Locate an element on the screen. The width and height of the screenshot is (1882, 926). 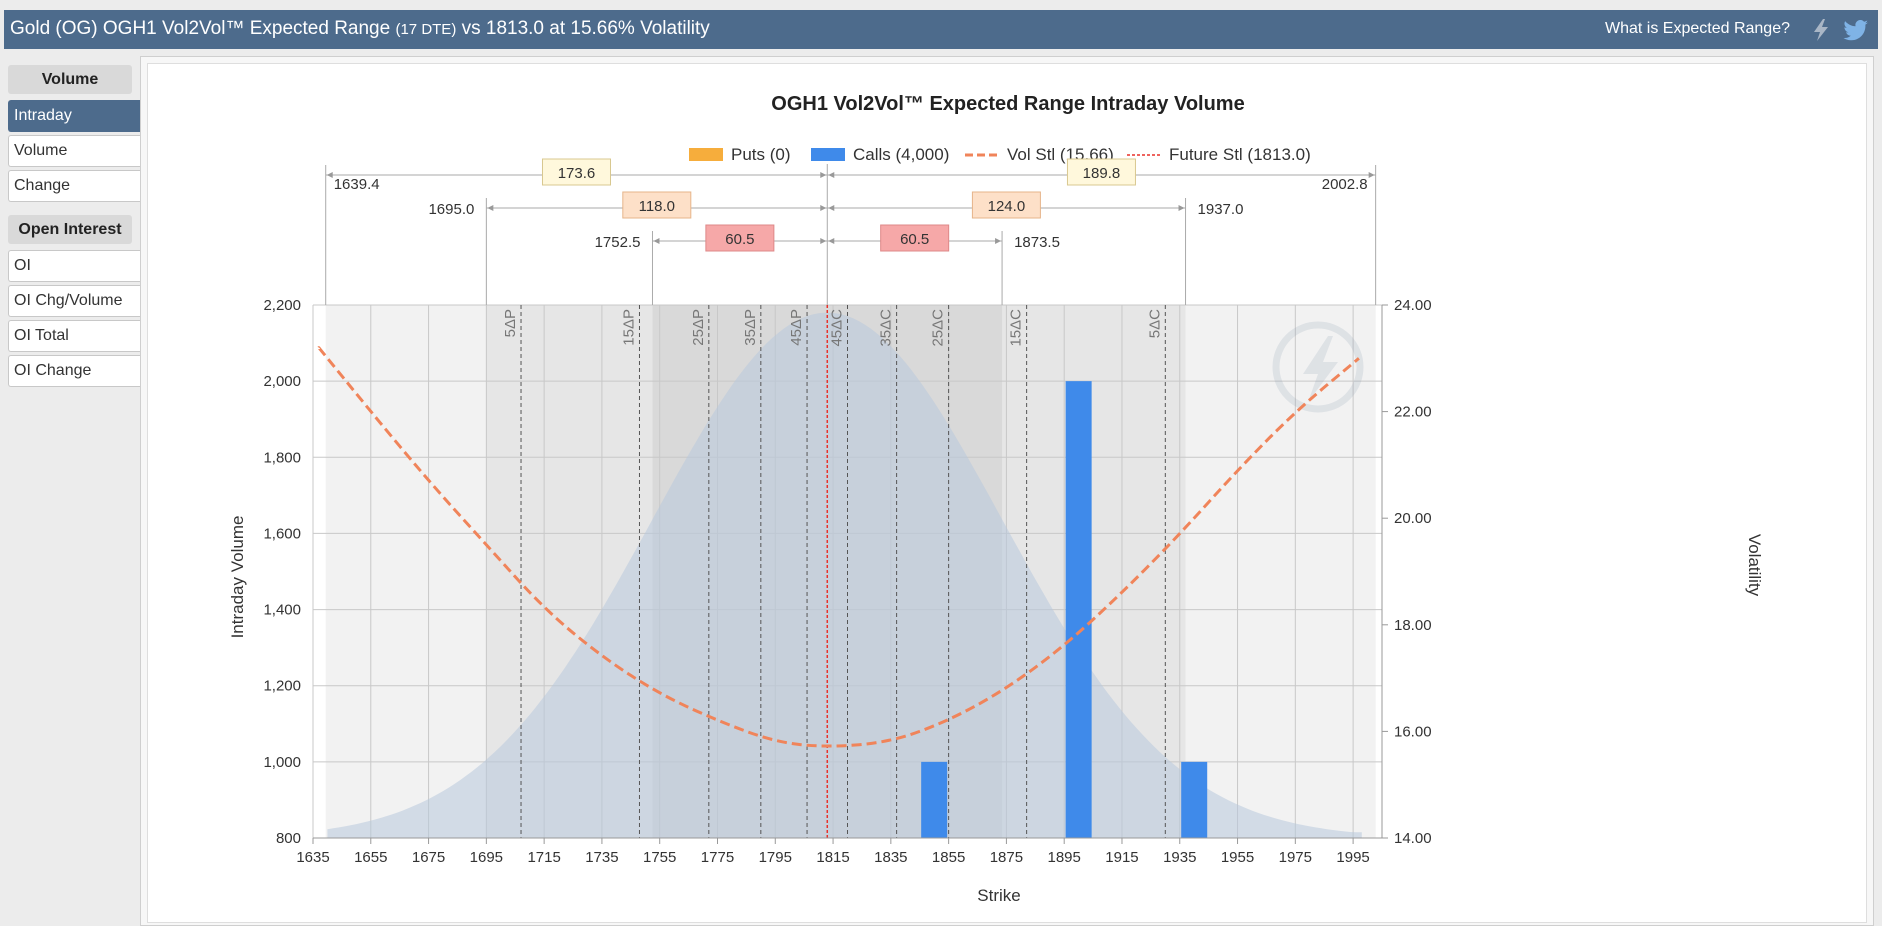
y2-tick-label: 18.00 is located at coordinates (1413, 625).